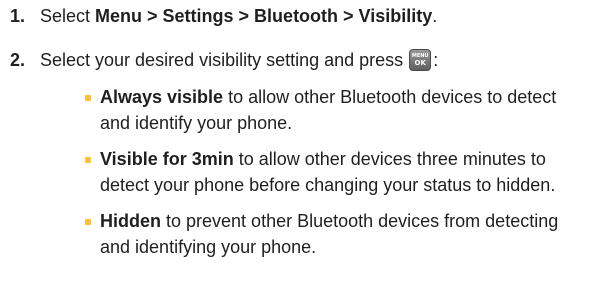 Image resolution: width=589 pixels, height=286 pixels. What do you see at coordinates (130, 221) in the screenshot?
I see `option-name: Hidden` at bounding box center [130, 221].